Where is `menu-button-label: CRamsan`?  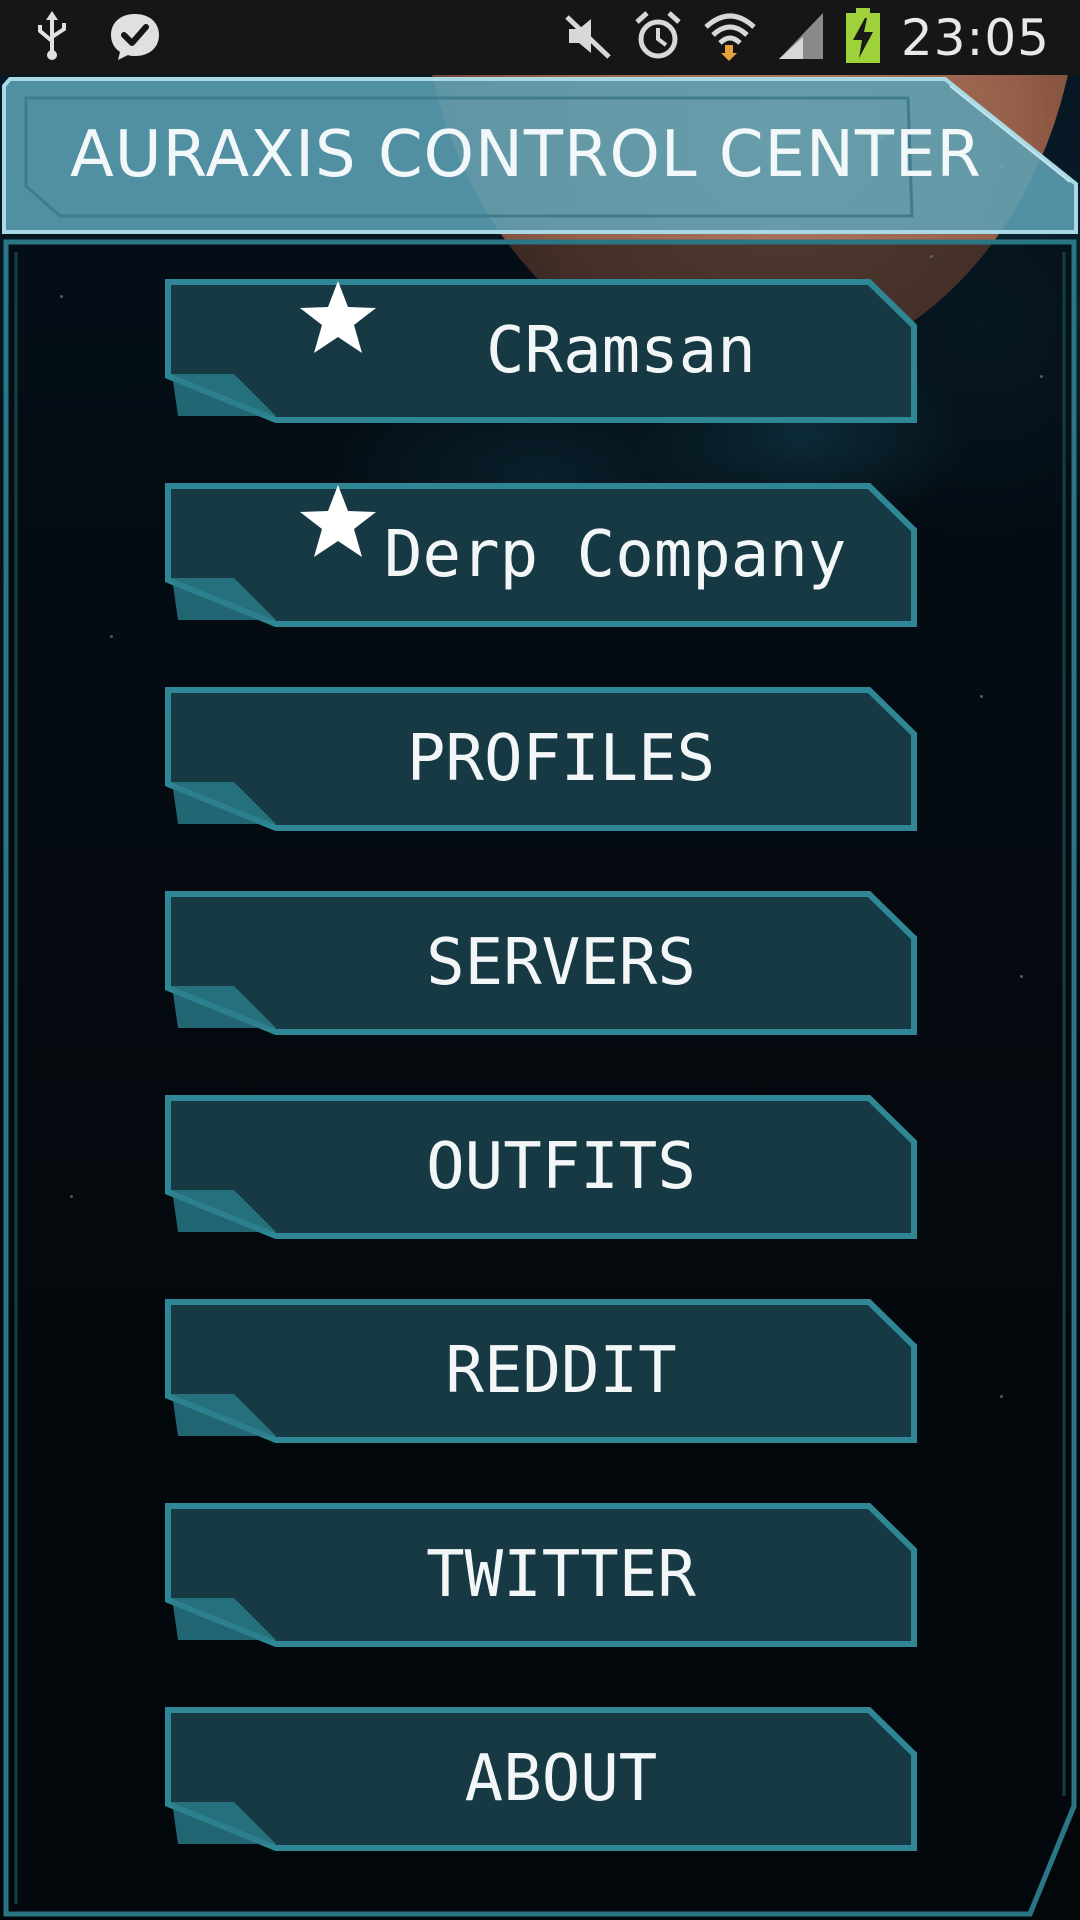
menu-button-label: CRamsan is located at coordinates (621, 351).